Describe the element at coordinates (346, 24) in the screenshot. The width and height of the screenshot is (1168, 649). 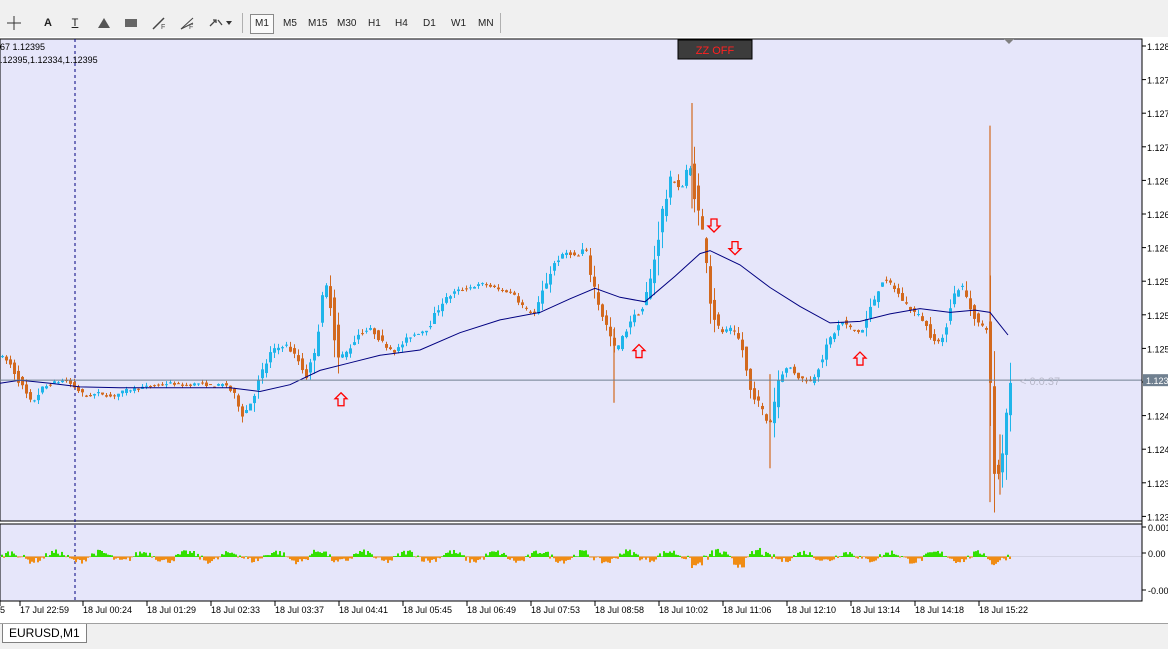
I see `timeframe-m30: M30` at that location.